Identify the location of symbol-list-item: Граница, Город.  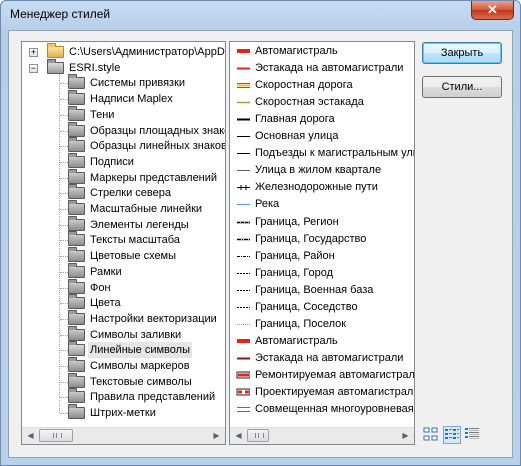
(322, 273).